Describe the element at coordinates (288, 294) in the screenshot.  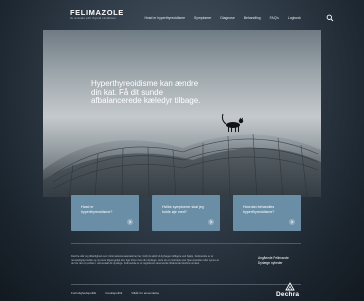
I see `dechra-wordmark: Dechra` at that location.